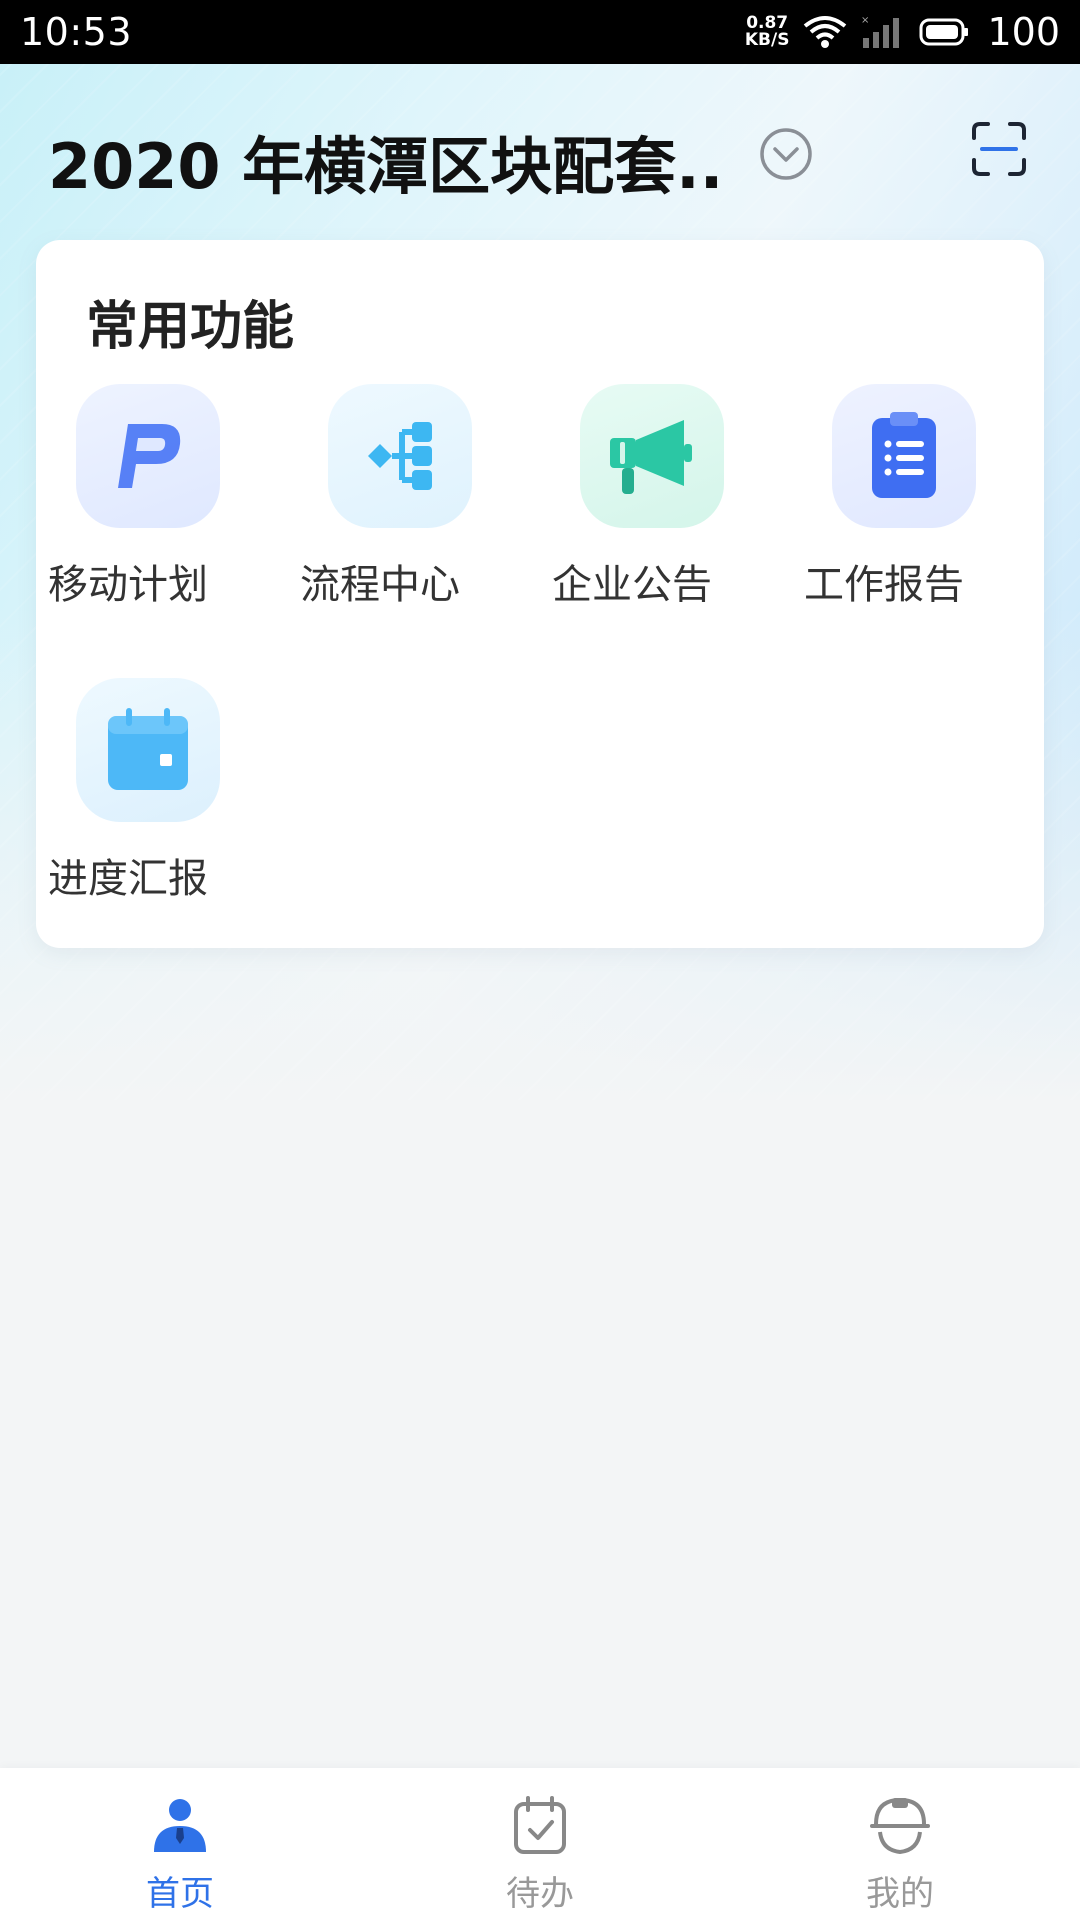  What do you see at coordinates (904, 456) in the screenshot?
I see `clipboard-icon` at bounding box center [904, 456].